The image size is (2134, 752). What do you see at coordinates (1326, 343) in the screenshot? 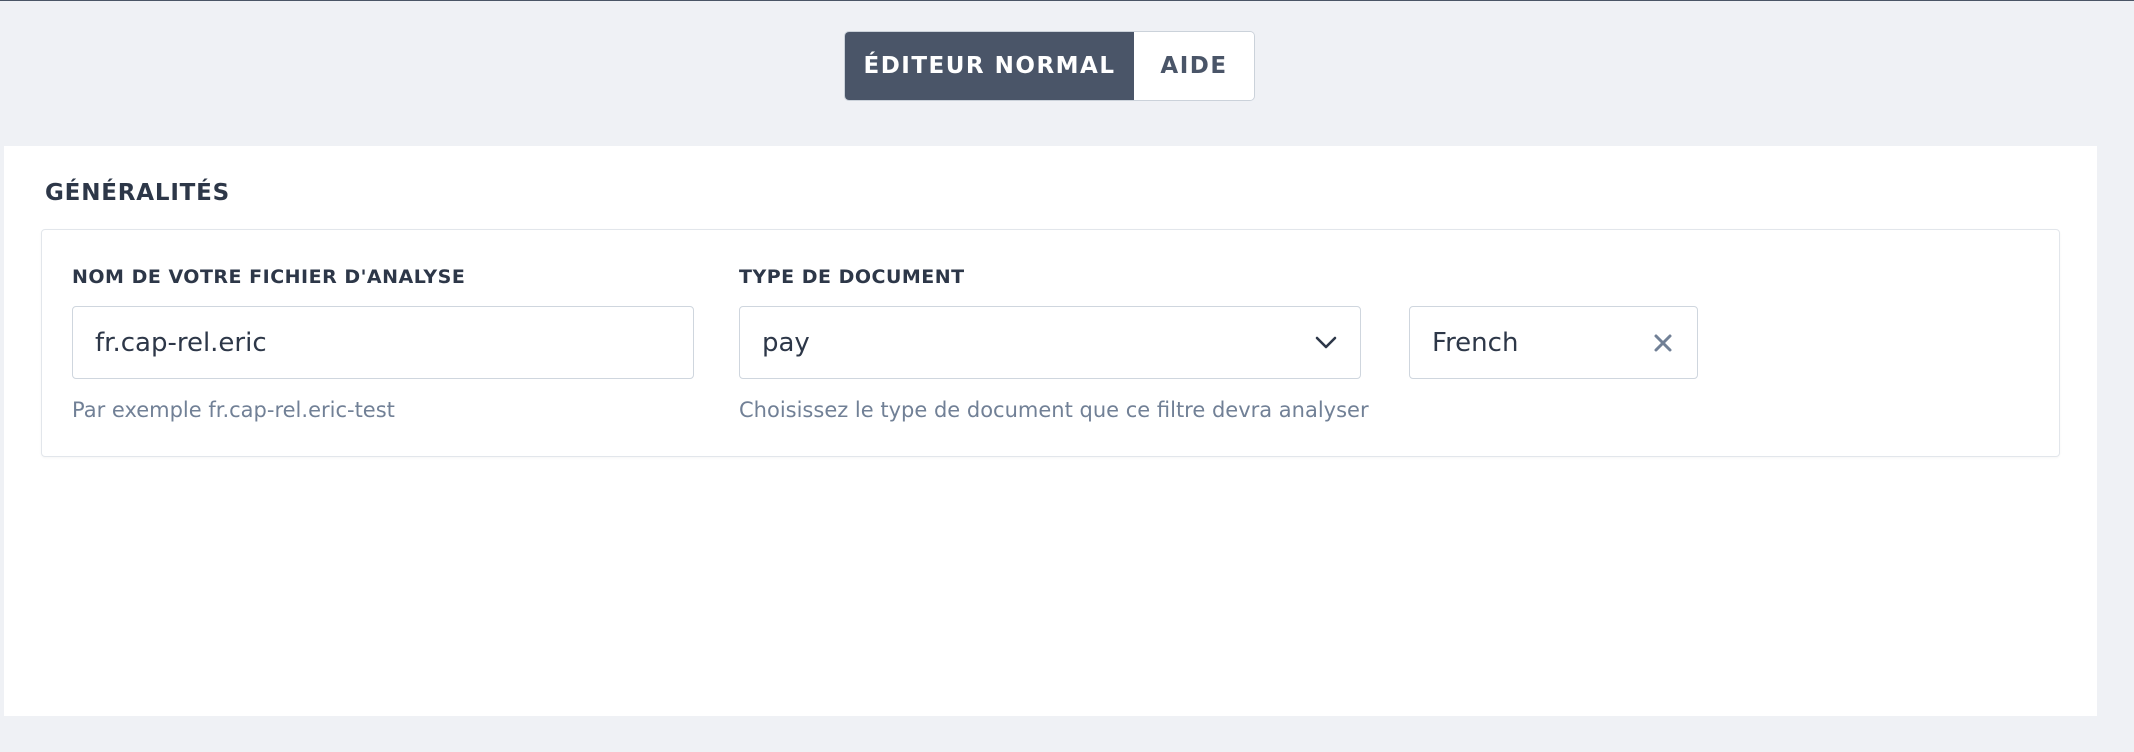
I see `chevron-down-icon` at bounding box center [1326, 343].